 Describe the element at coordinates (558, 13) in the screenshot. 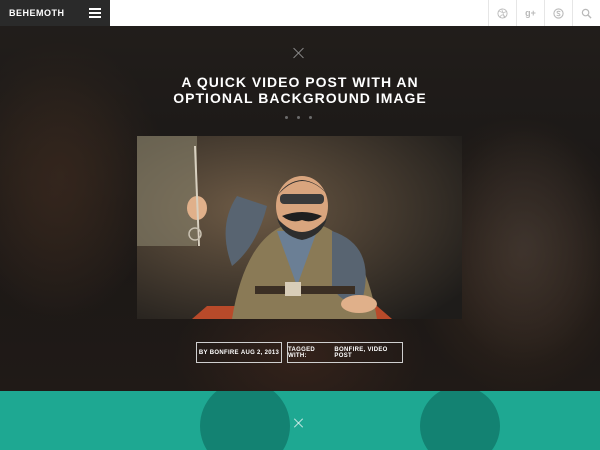

I see `skype-icon` at that location.